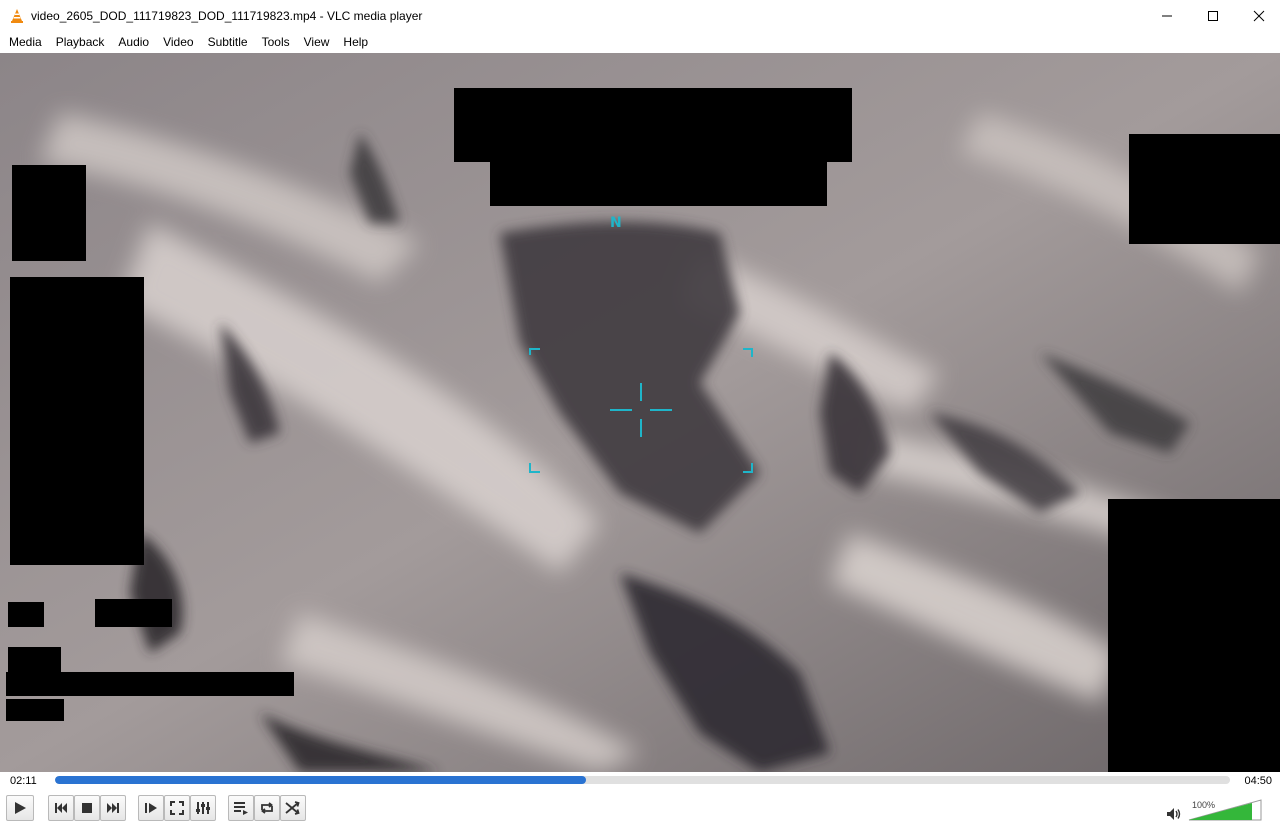  Describe the element at coordinates (23, 781) in the screenshot. I see `elapsed-time: 02:11` at that location.